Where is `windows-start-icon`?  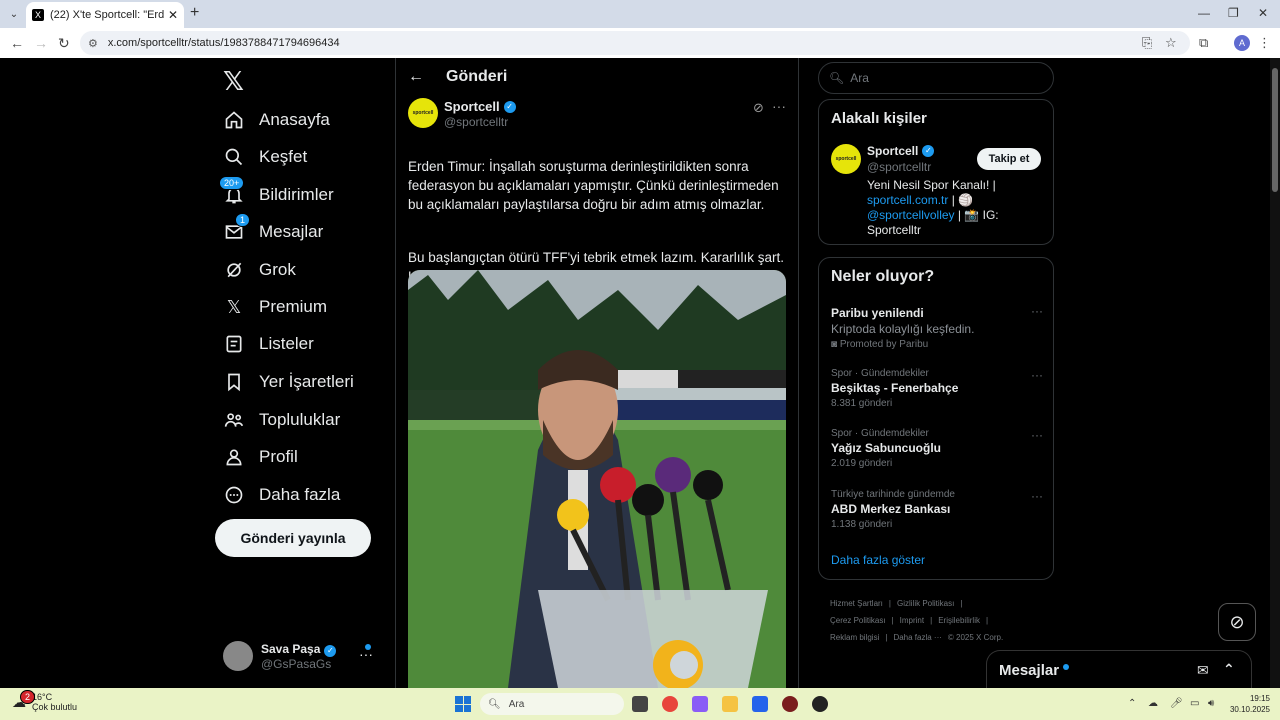 windows-start-icon is located at coordinates (463, 704).